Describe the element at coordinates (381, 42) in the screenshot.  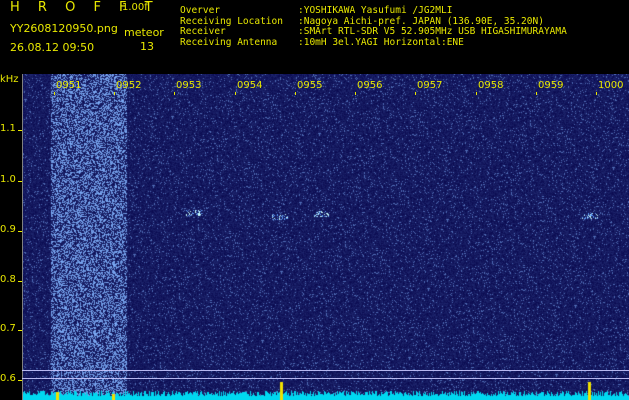
I see `info-value: :10mH 3el.YAGI Horizontal:ENE` at that location.